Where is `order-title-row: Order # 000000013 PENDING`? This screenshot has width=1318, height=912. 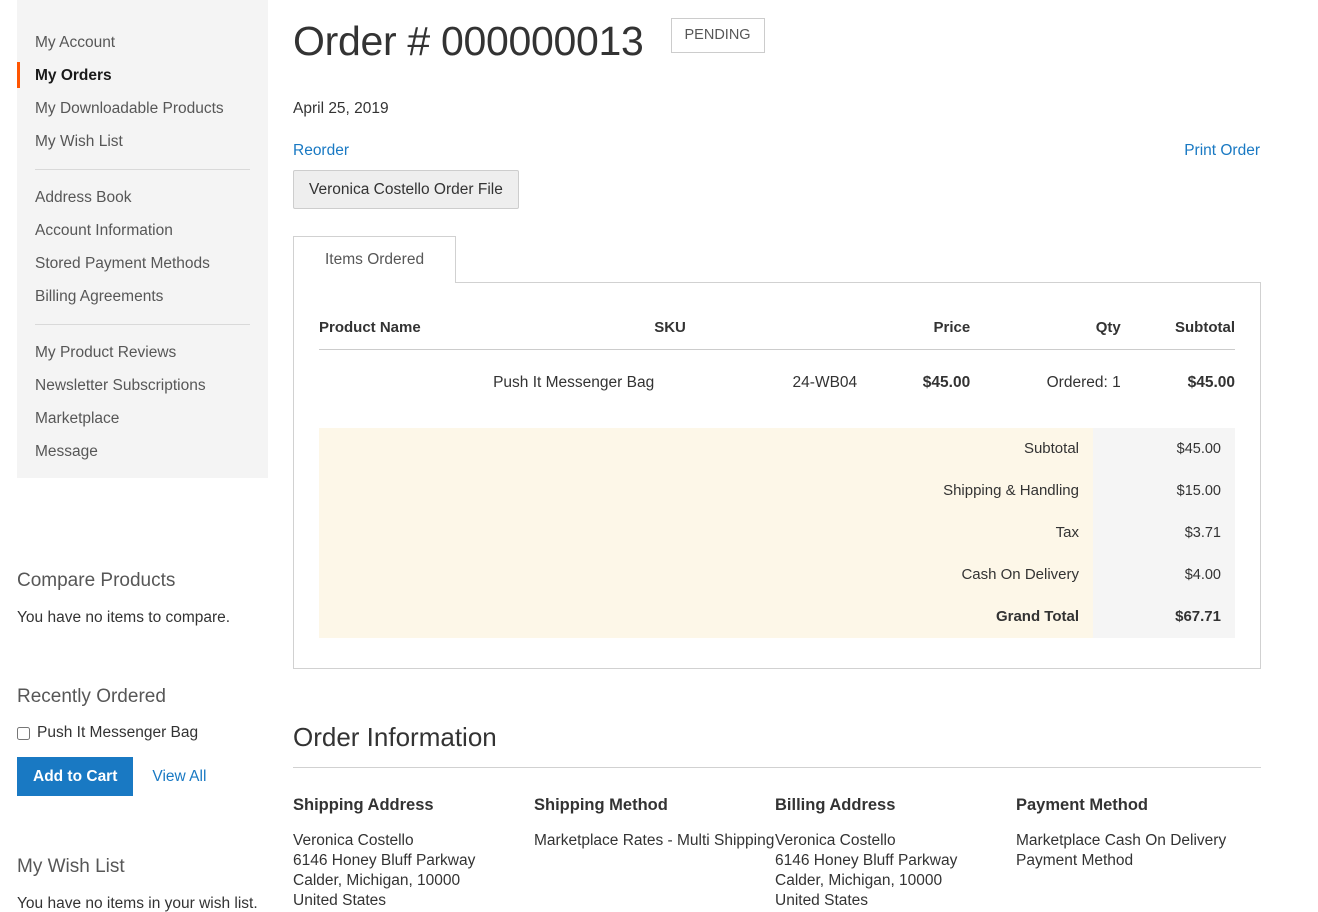 order-title-row: Order # 000000013 PENDING is located at coordinates (798, 34).